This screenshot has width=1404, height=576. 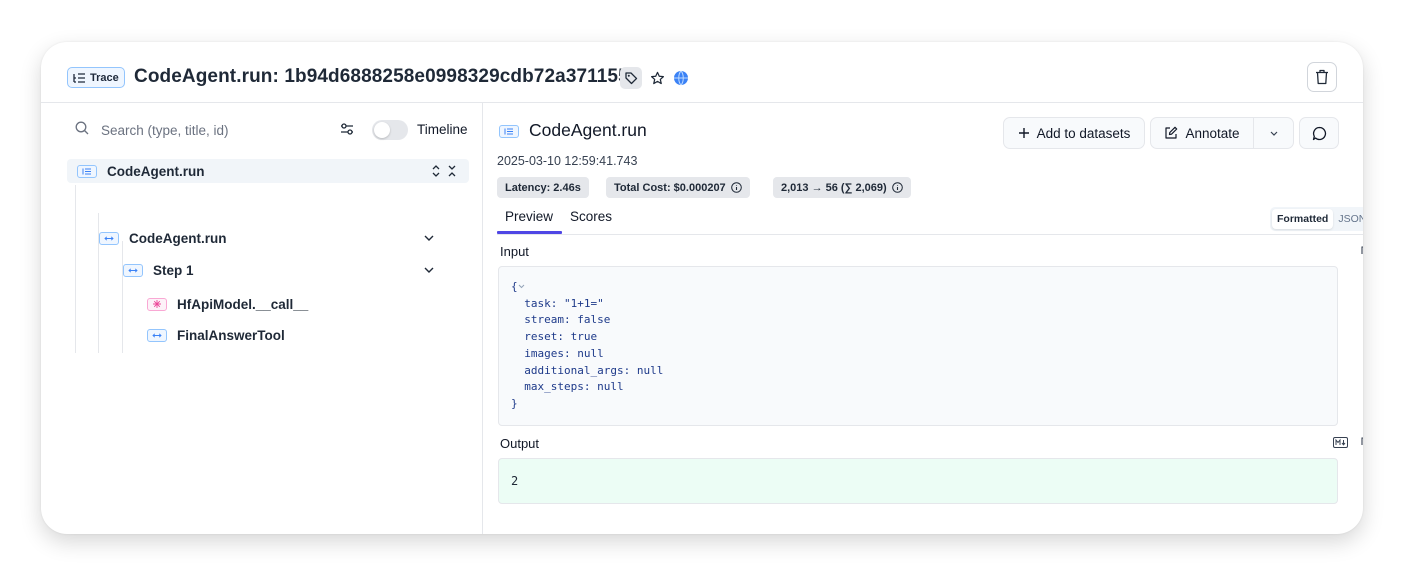 I want to click on token-usage-badge: 2,013 → 56 (∑ 2,069), so click(x=842, y=187).